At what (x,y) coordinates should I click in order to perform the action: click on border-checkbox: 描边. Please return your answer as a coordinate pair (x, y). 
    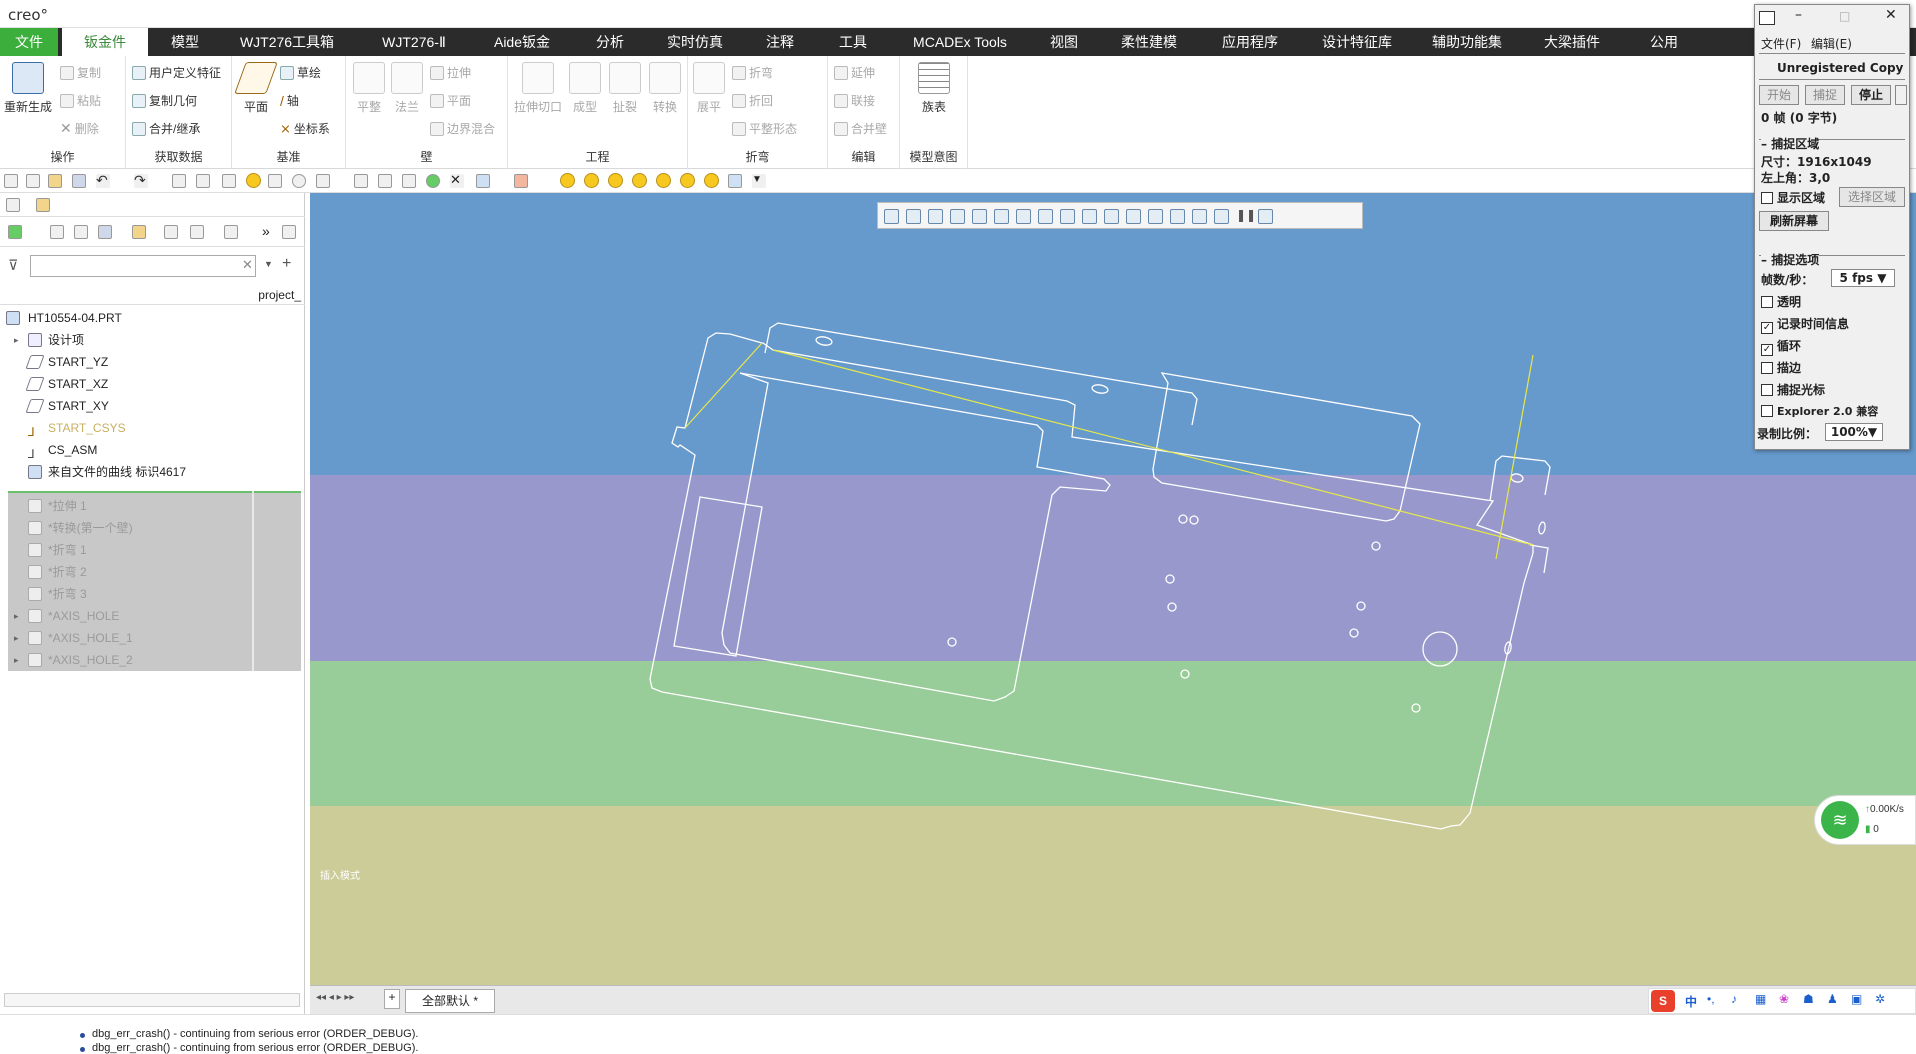
    Looking at the image, I should click on (1781, 367).